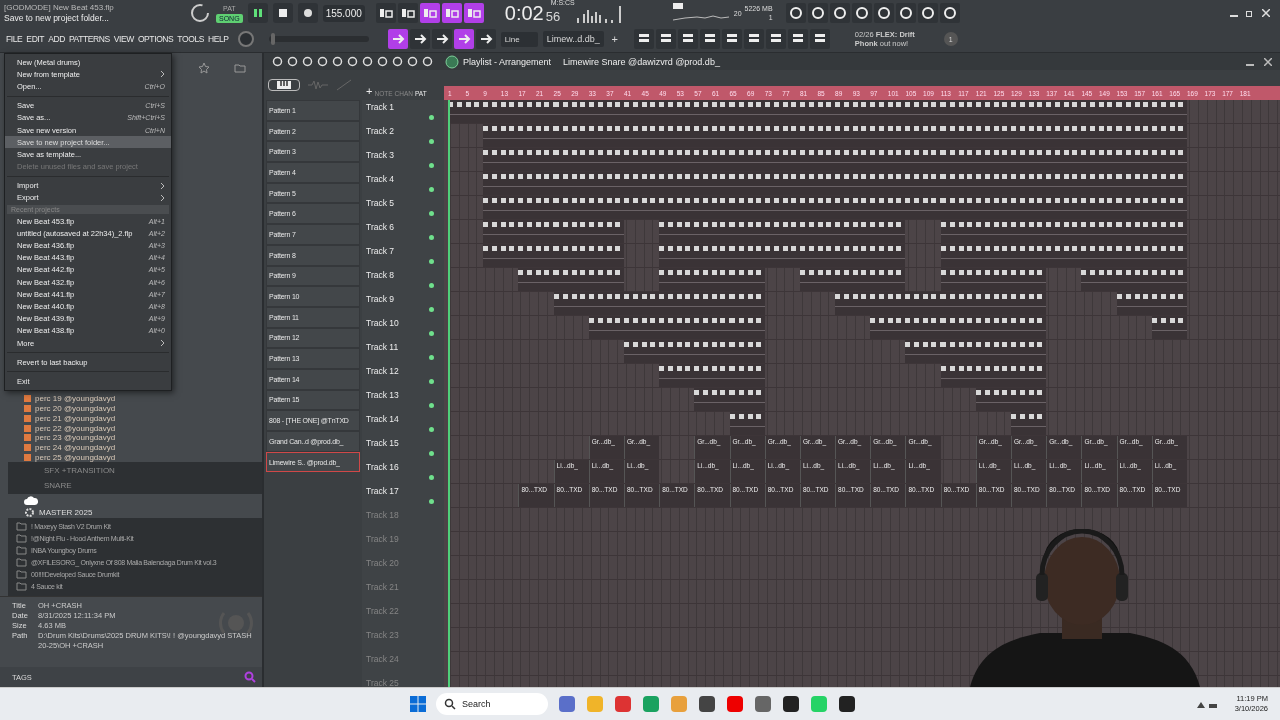 This screenshot has height=720, width=1280. What do you see at coordinates (307, 13) in the screenshot?
I see `record-button` at bounding box center [307, 13].